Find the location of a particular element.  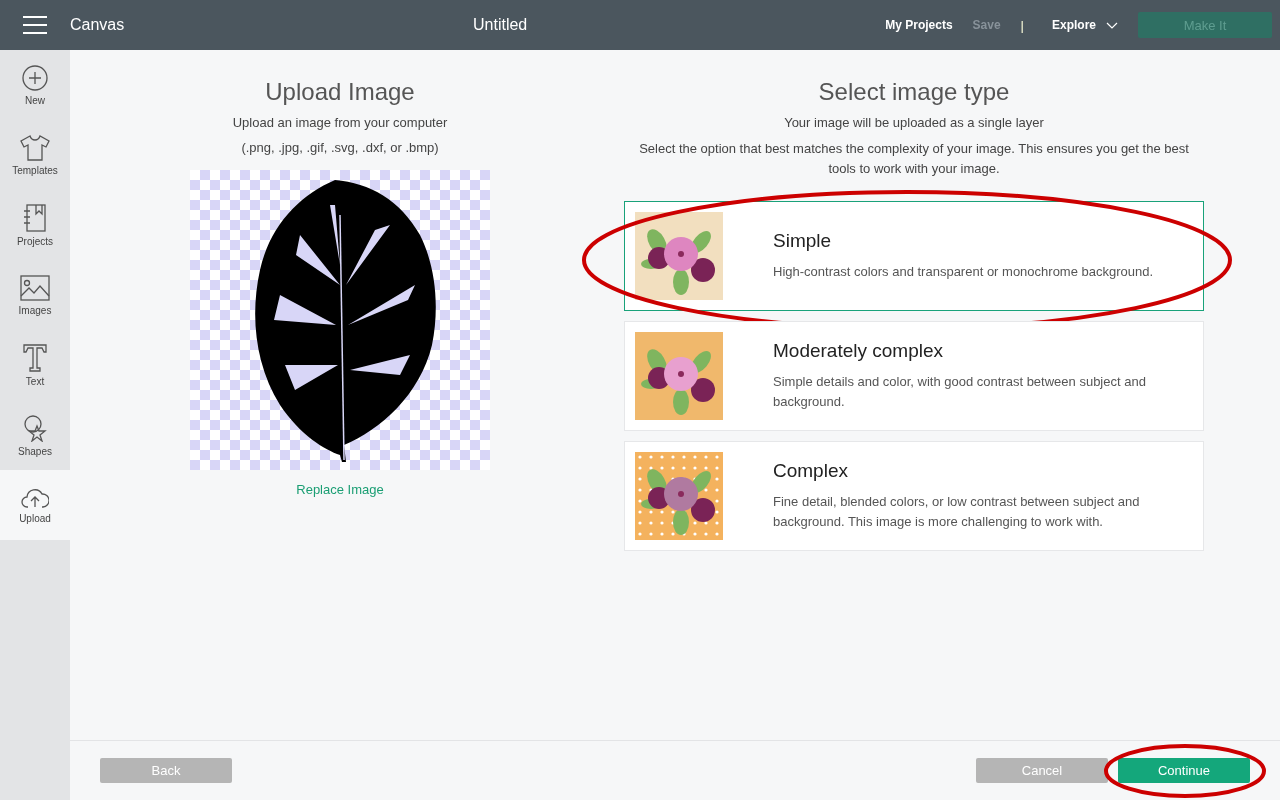

option-description: Fine detail, blended colors, or low contrast between subject and background. This image is more challenging to work with. is located at coordinates (957, 512).